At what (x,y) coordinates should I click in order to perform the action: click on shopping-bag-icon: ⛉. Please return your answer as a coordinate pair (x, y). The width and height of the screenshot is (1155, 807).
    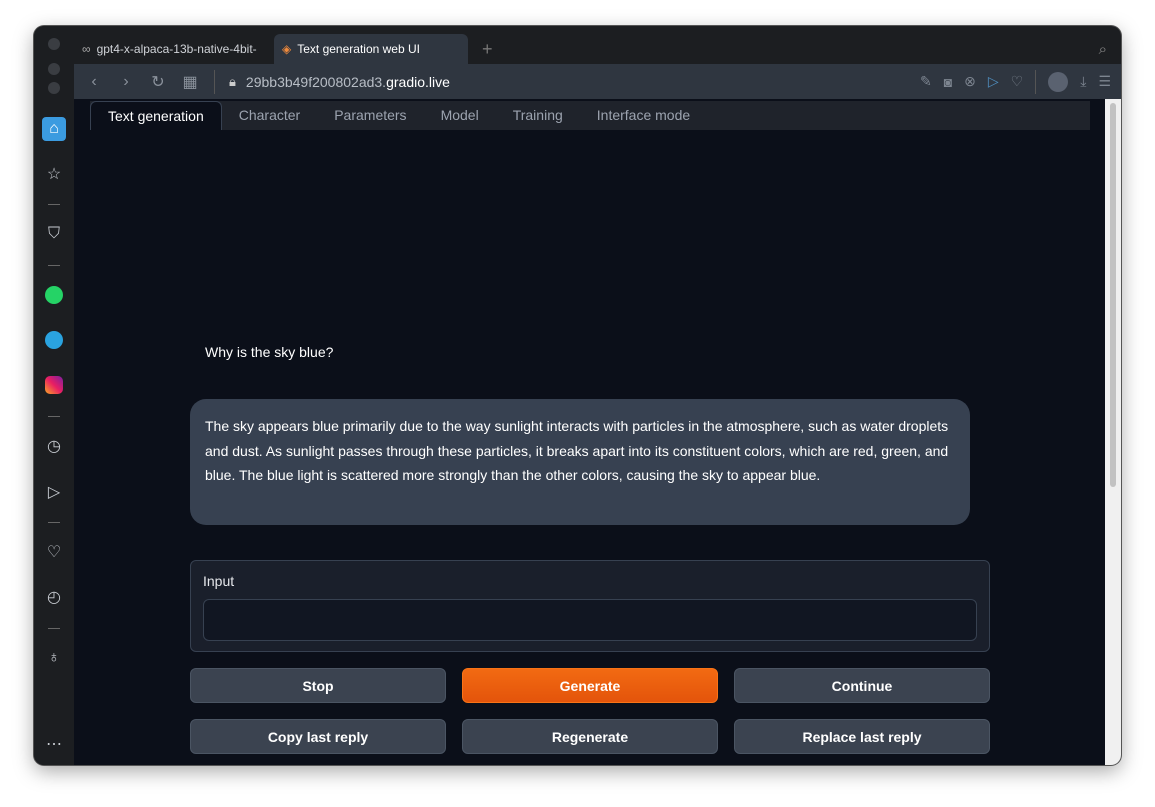
    Looking at the image, I should click on (54, 234).